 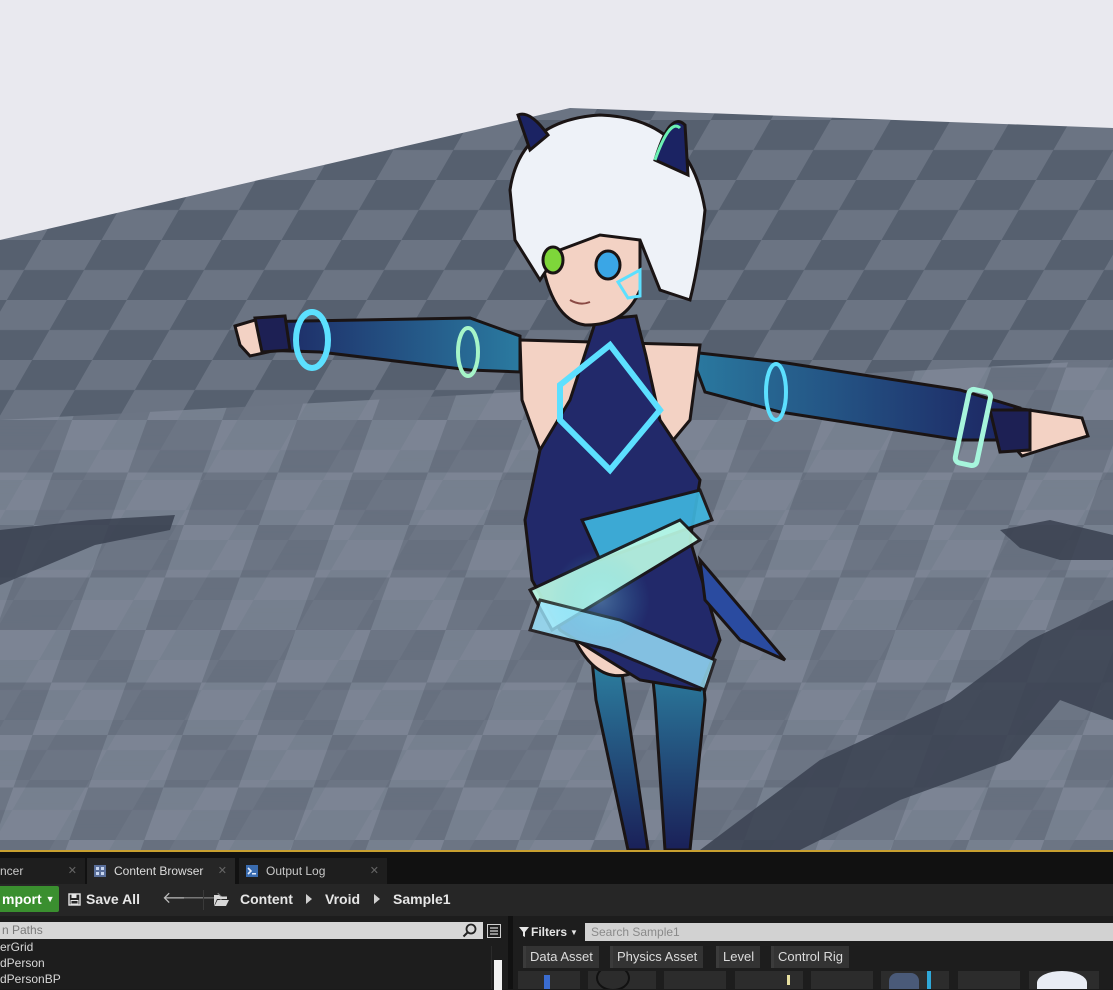 I want to click on filter-chip-label: Level, so click(x=739, y=956).